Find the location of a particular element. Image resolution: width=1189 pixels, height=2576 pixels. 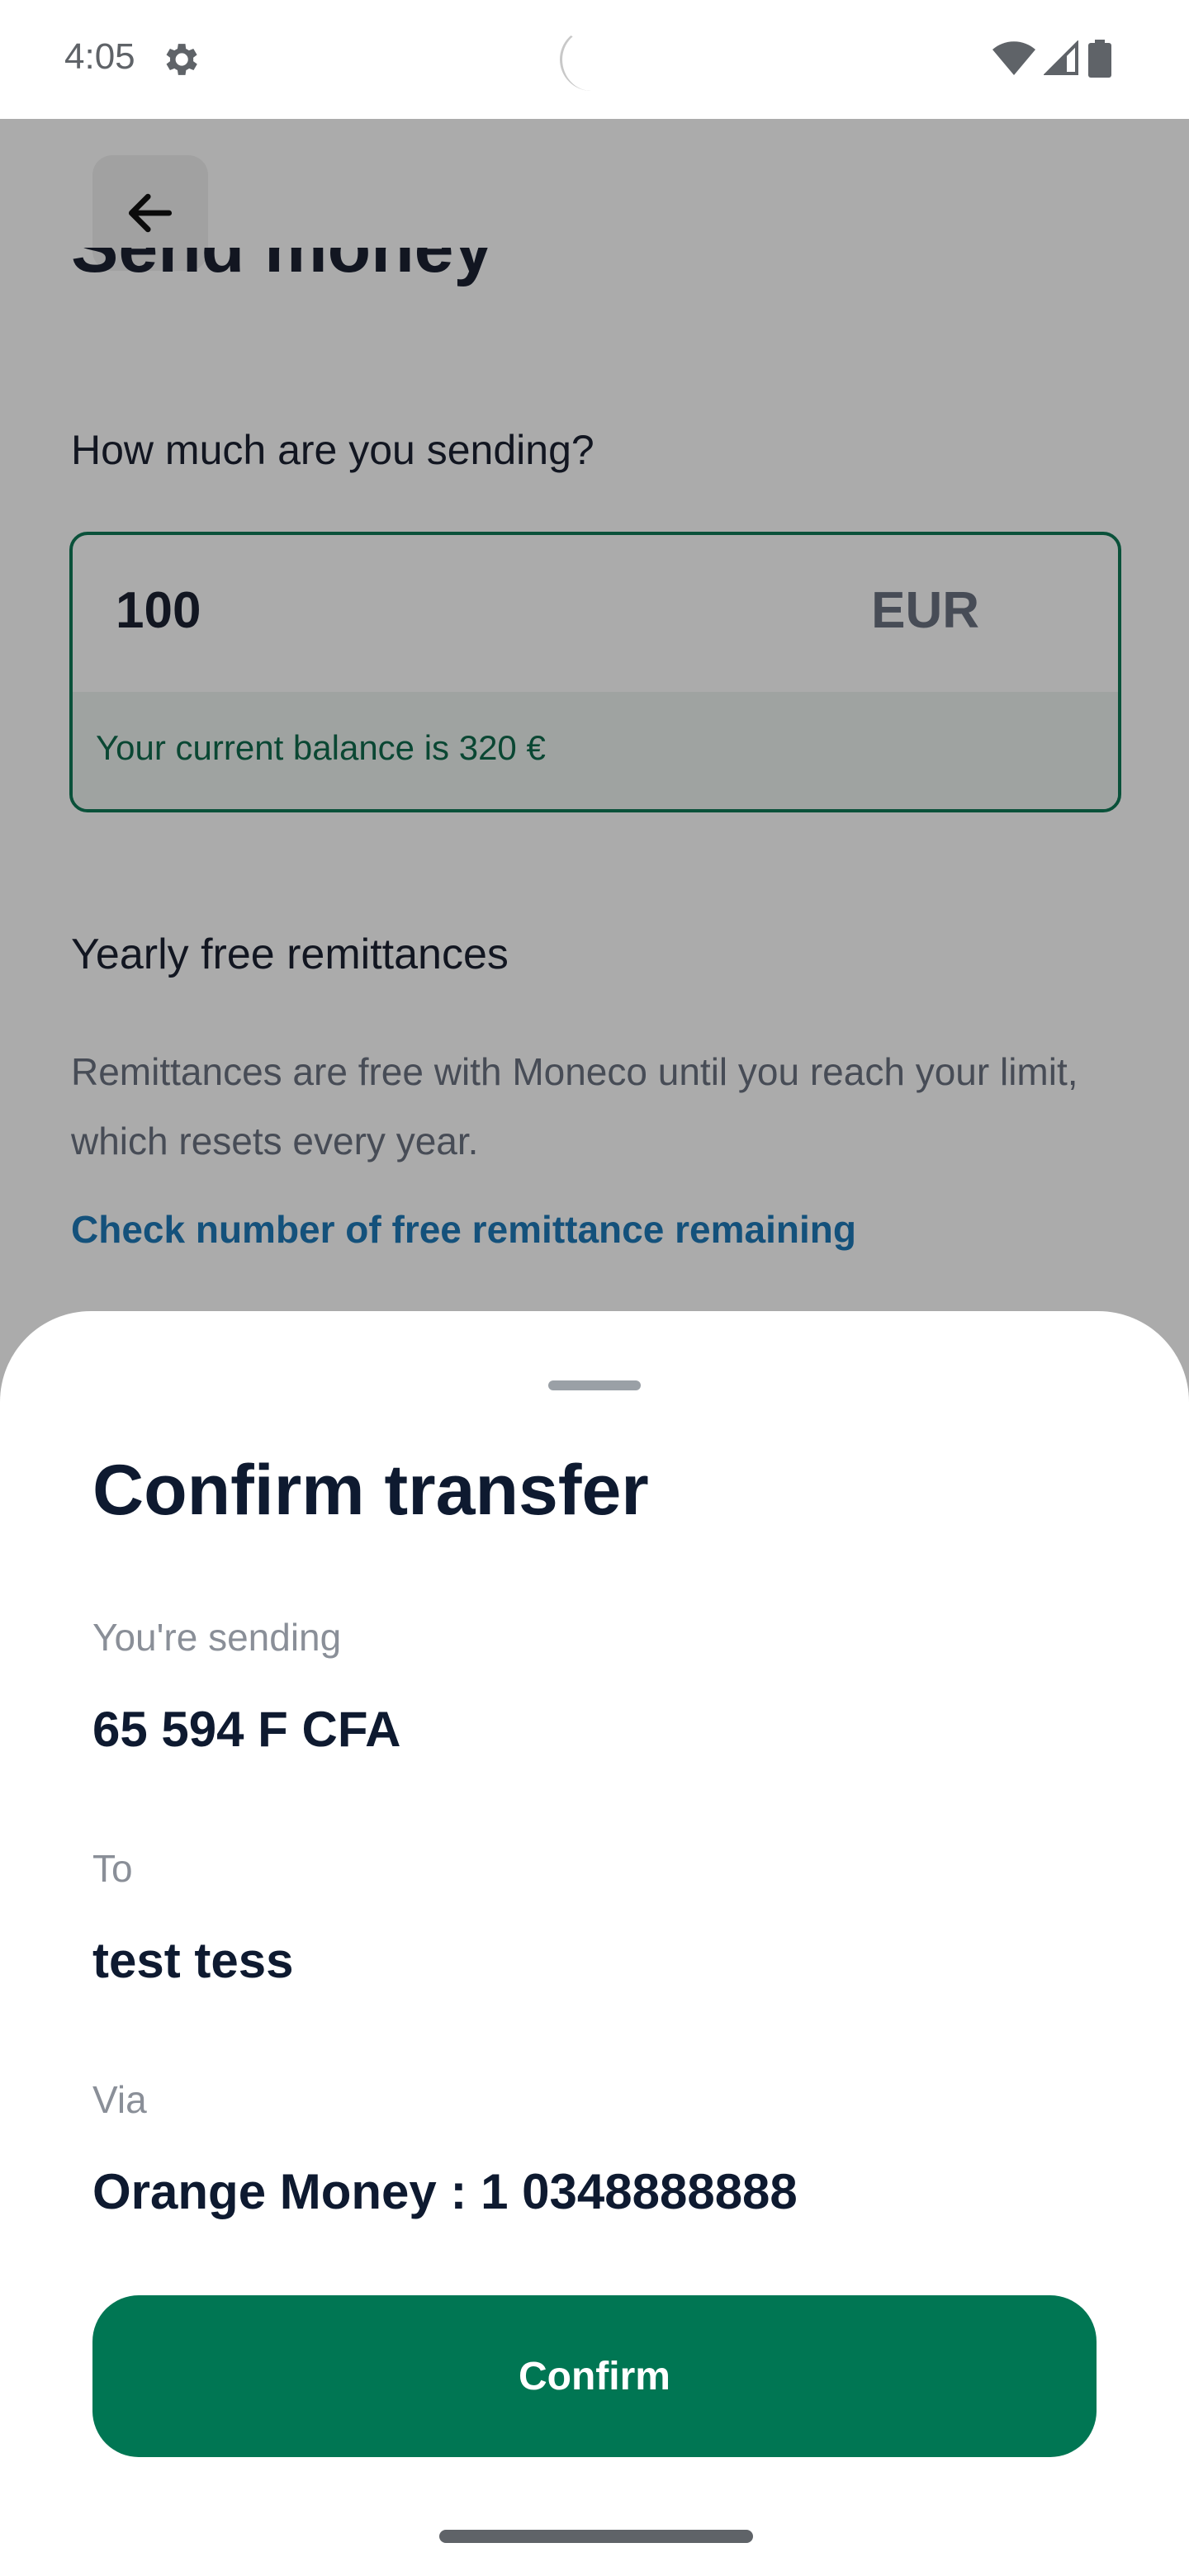

recipient-label: To is located at coordinates (112, 1868).